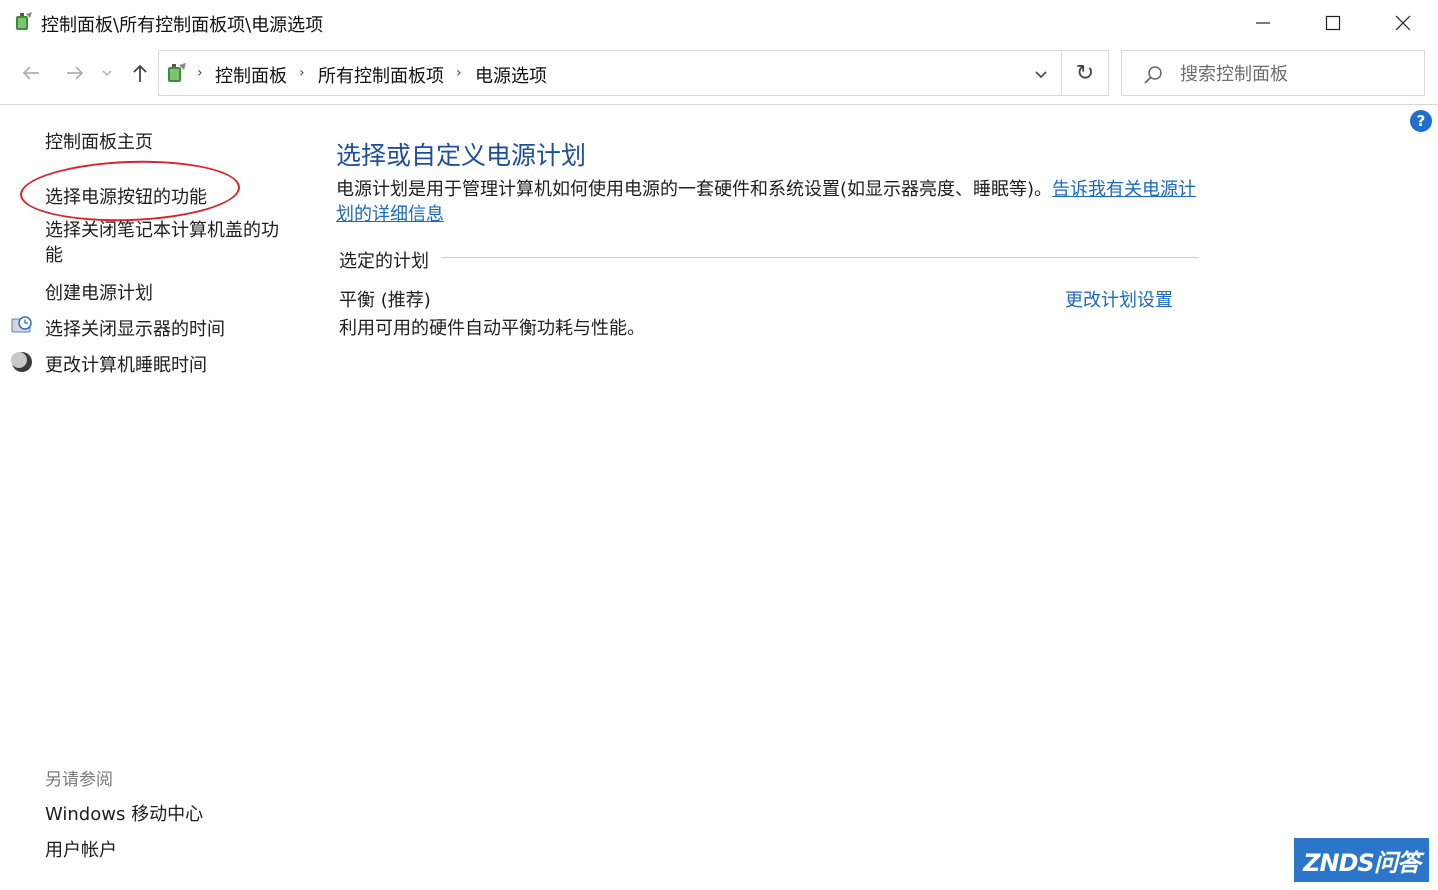 The image size is (1438, 890). I want to click on sidebar-item-lid-close-function: 选择关闭笔记本计算机盖的功能, so click(167, 243).